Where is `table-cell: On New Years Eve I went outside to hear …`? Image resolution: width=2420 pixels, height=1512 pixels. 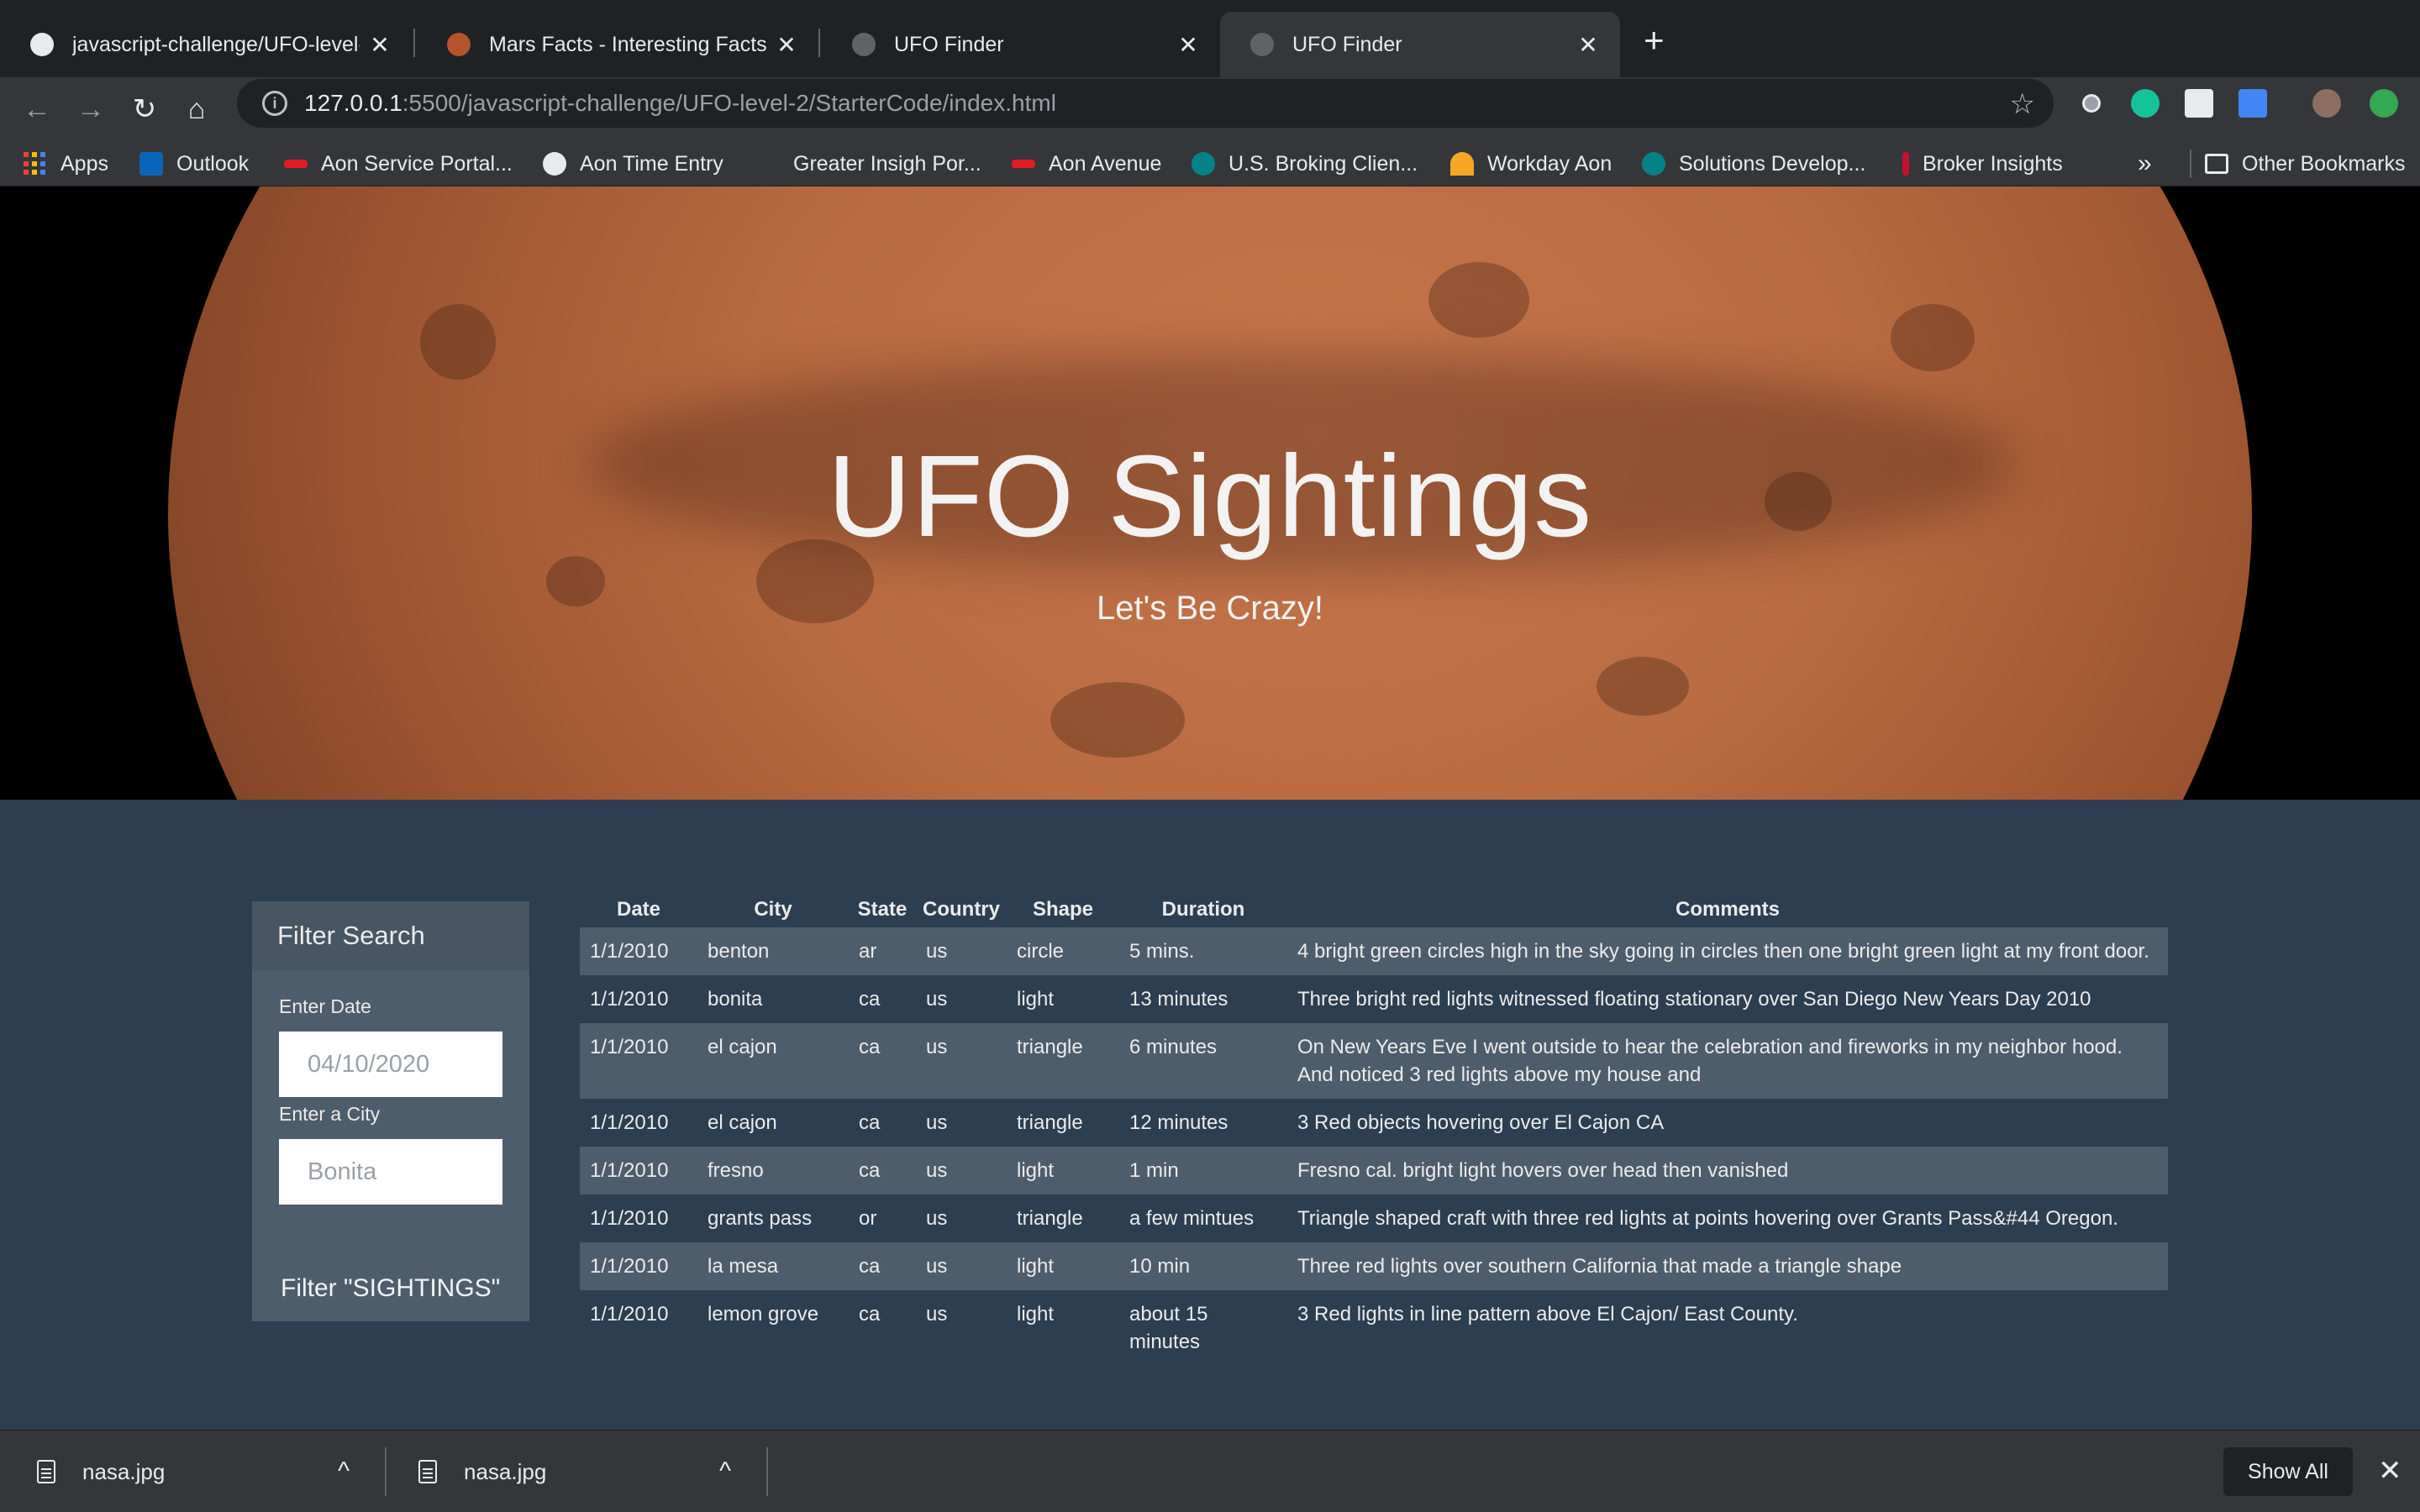 table-cell: On New Years Eve I went outside to hear … is located at coordinates (1728, 1061).